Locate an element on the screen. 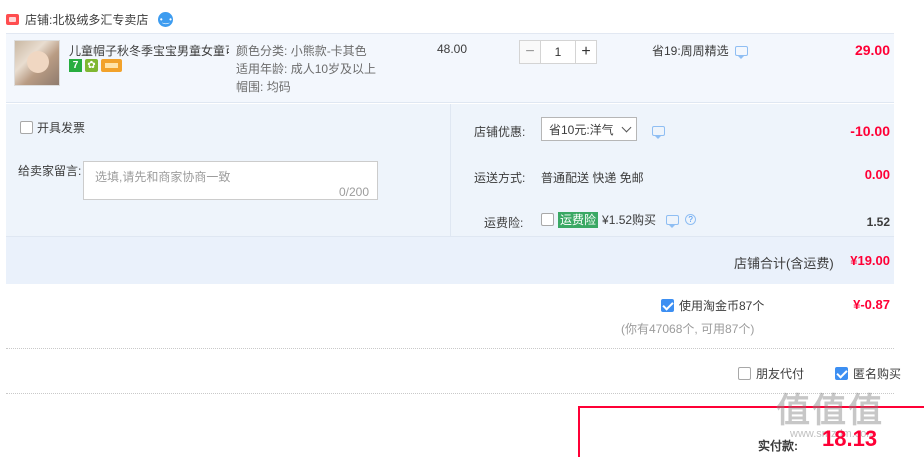  unit-price: 48.00 is located at coordinates (452, 49).